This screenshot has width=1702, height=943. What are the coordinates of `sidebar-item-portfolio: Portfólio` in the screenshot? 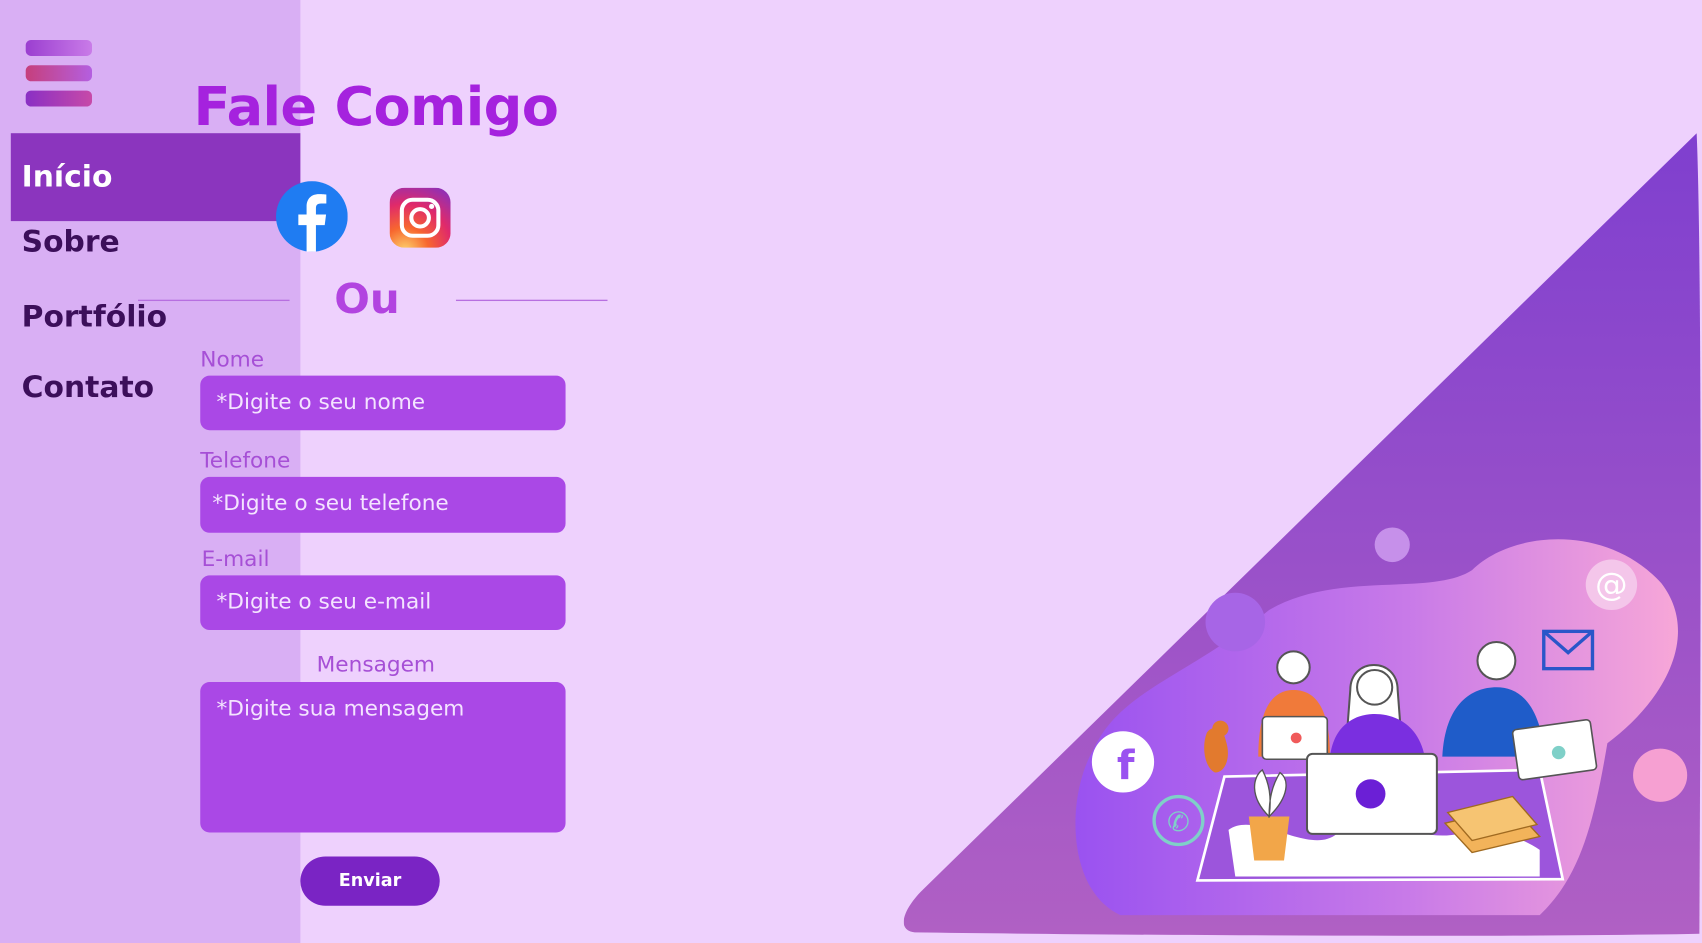 It's located at (156, 317).